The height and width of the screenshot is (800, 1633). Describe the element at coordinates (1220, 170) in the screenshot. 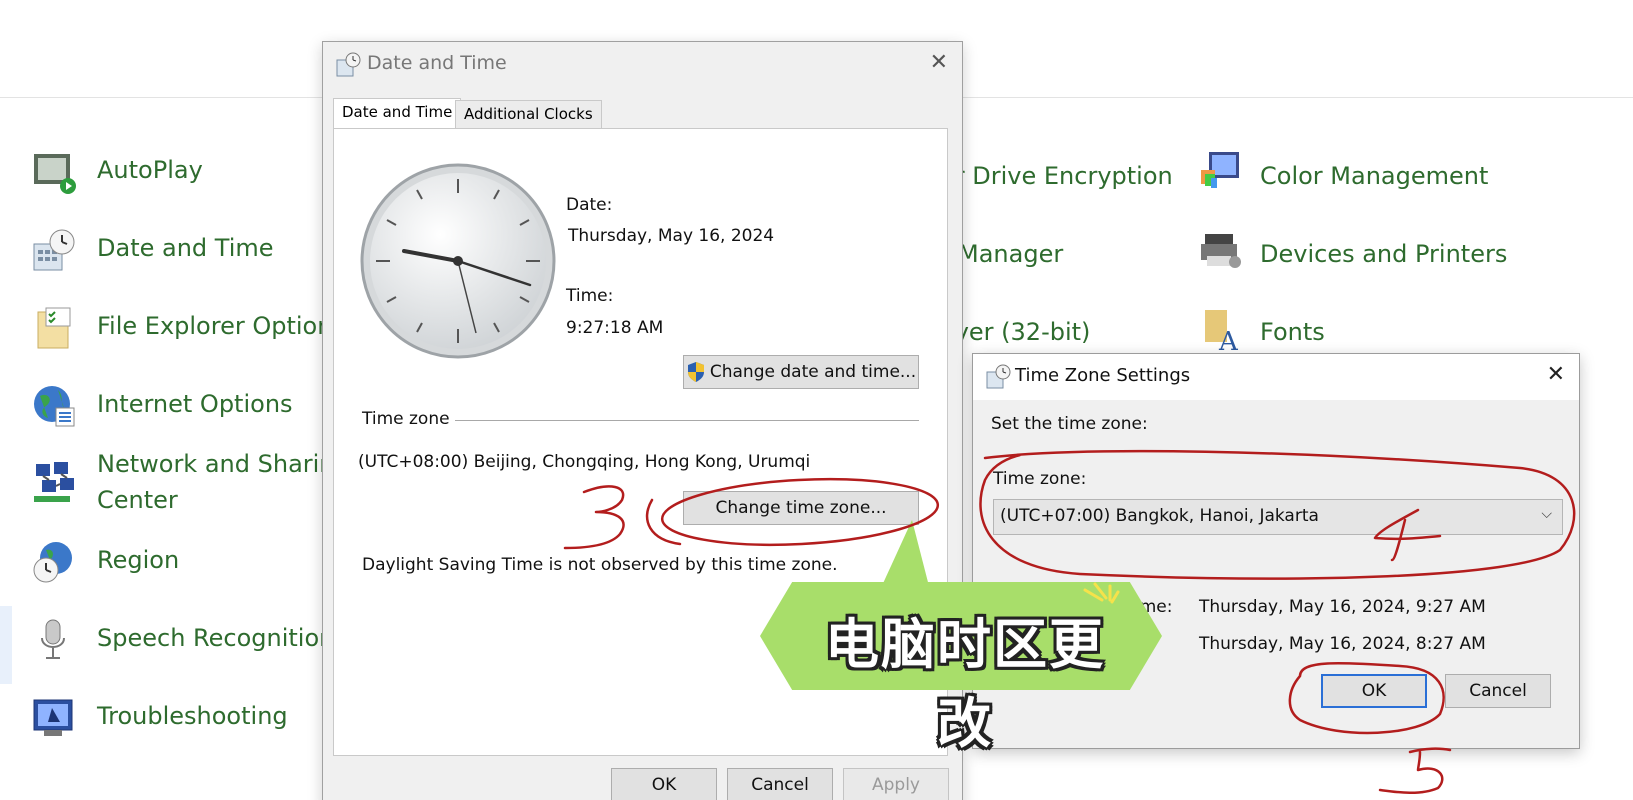

I see `color-management-icon` at that location.